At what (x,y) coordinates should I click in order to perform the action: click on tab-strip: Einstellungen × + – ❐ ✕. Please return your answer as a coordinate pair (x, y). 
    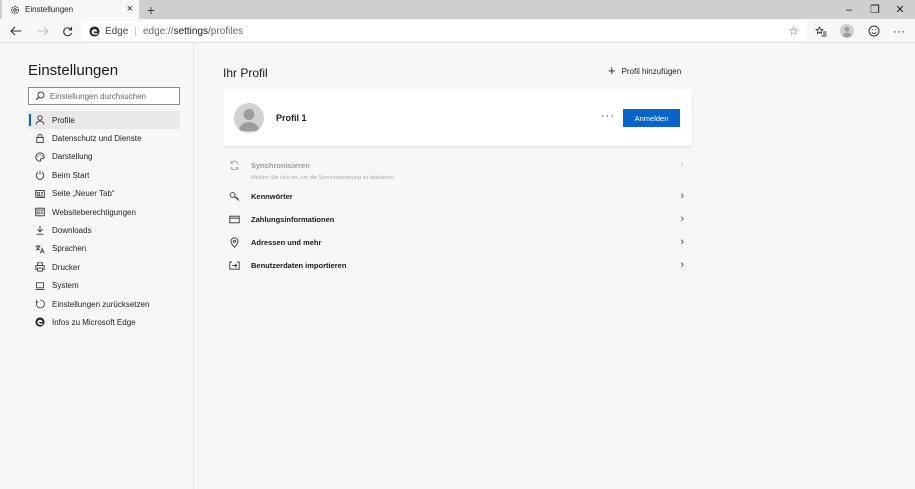
    Looking at the image, I should click on (457, 9).